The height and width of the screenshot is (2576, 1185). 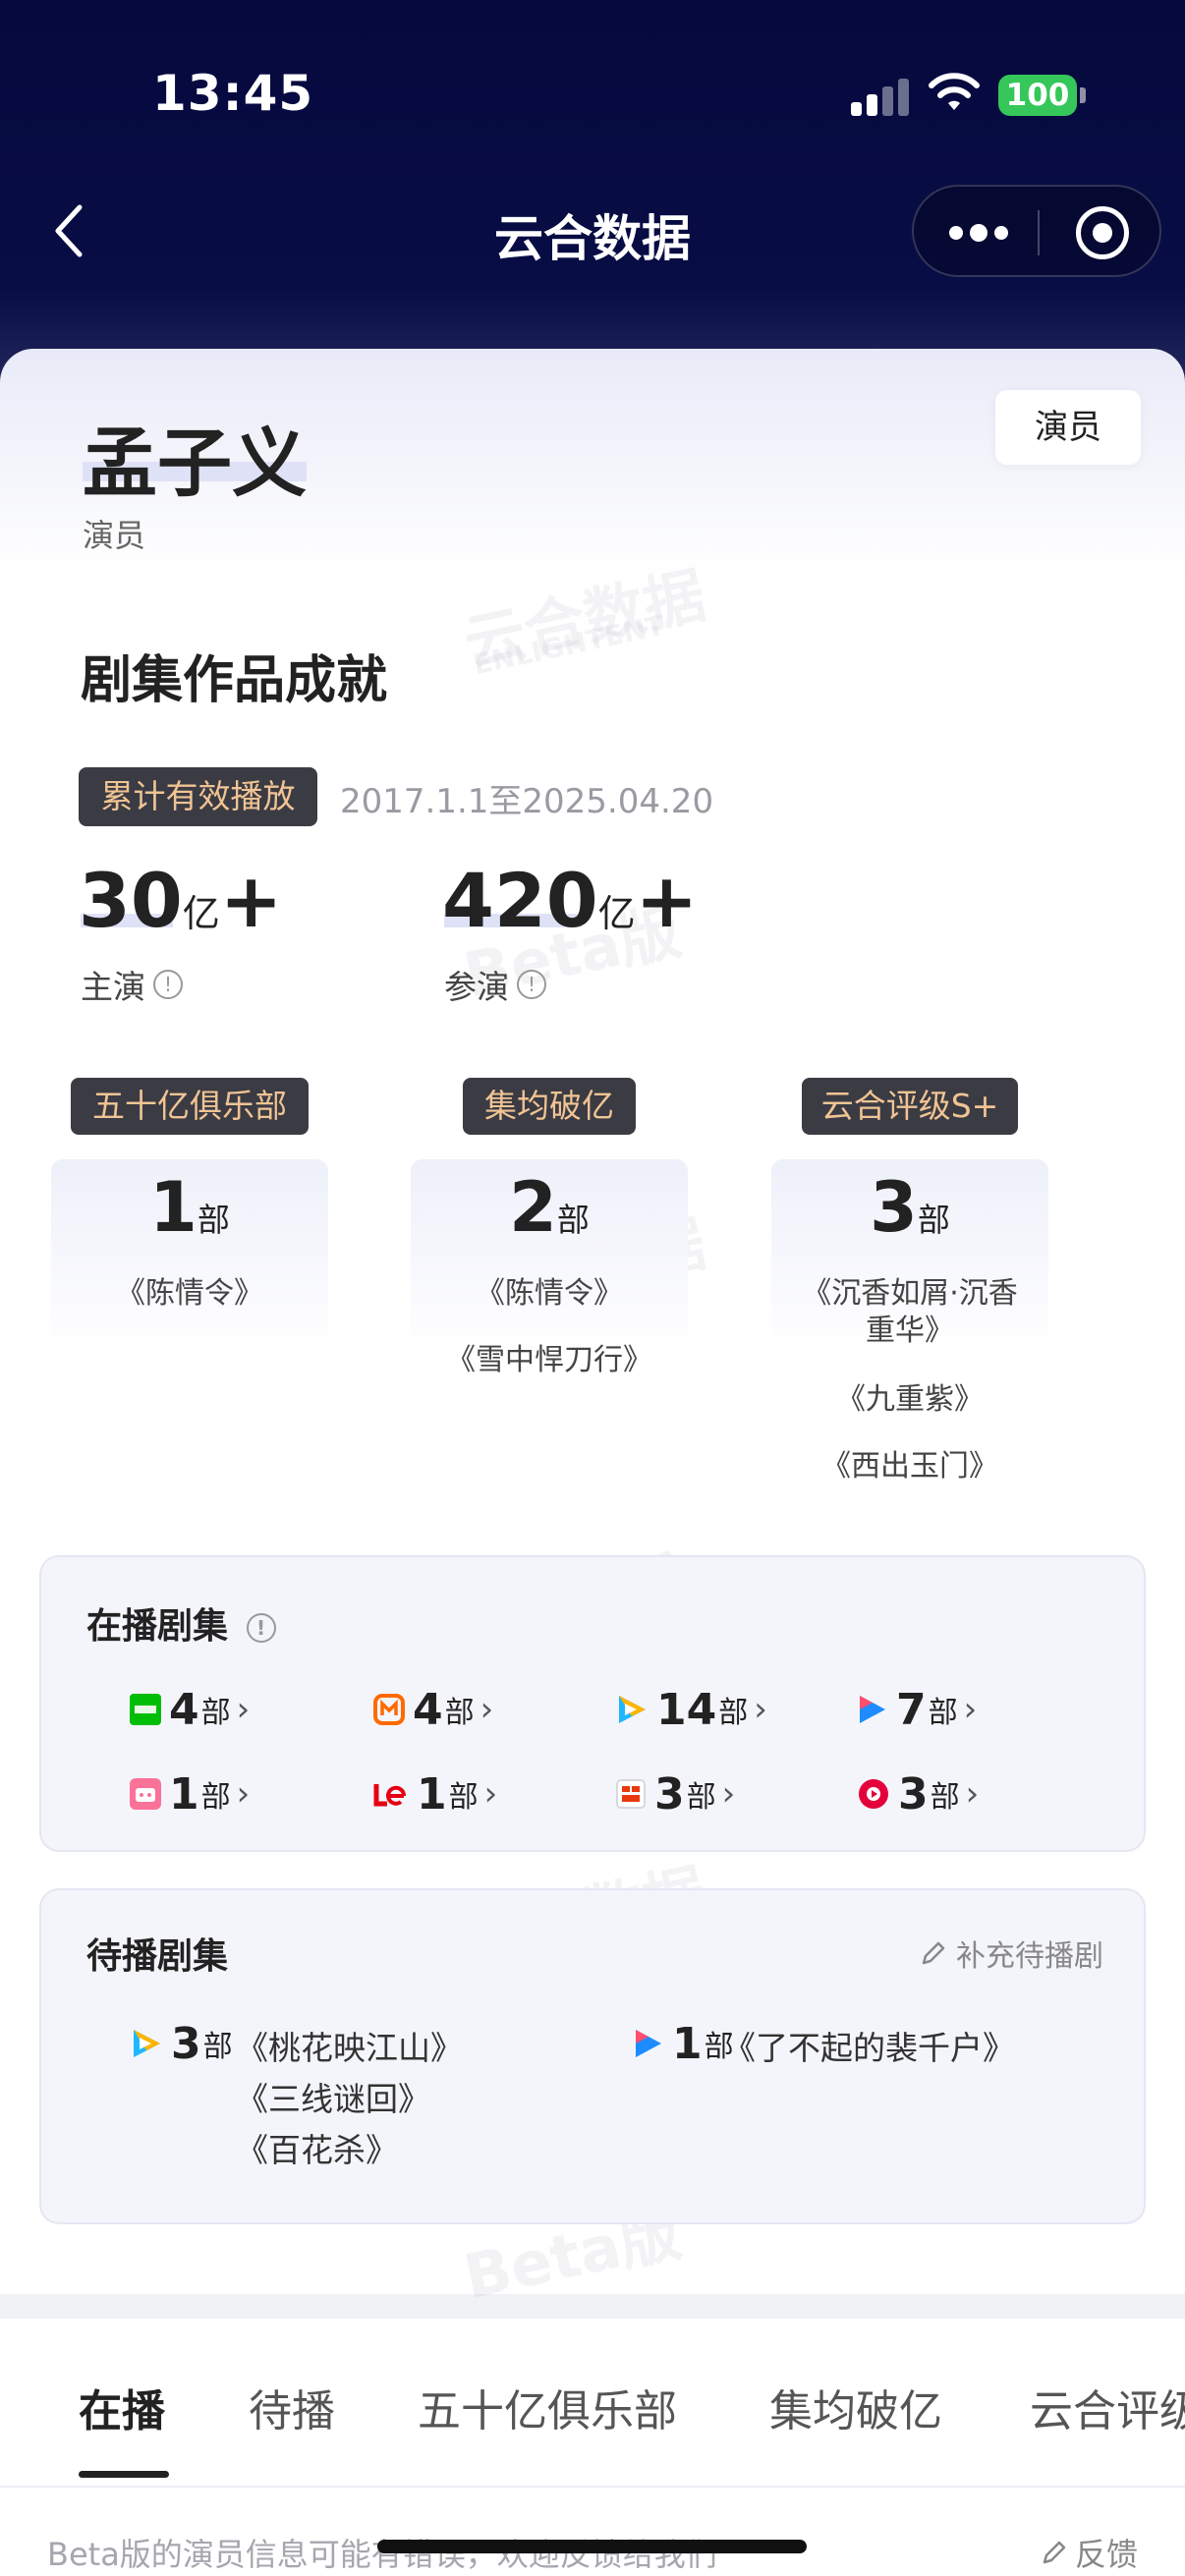 I want to click on platform-iqiyi: 4 部 ›, so click(x=190, y=1709).